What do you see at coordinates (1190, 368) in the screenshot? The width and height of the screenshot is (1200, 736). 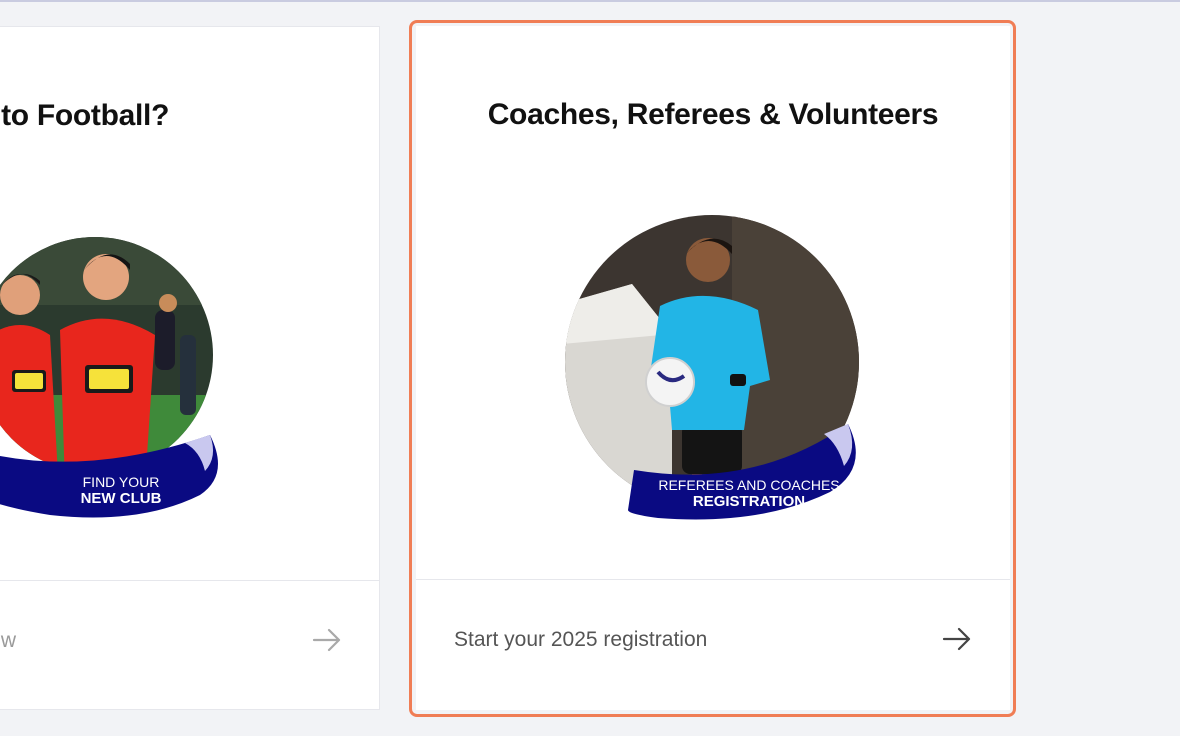 I see `page-edge` at bounding box center [1190, 368].